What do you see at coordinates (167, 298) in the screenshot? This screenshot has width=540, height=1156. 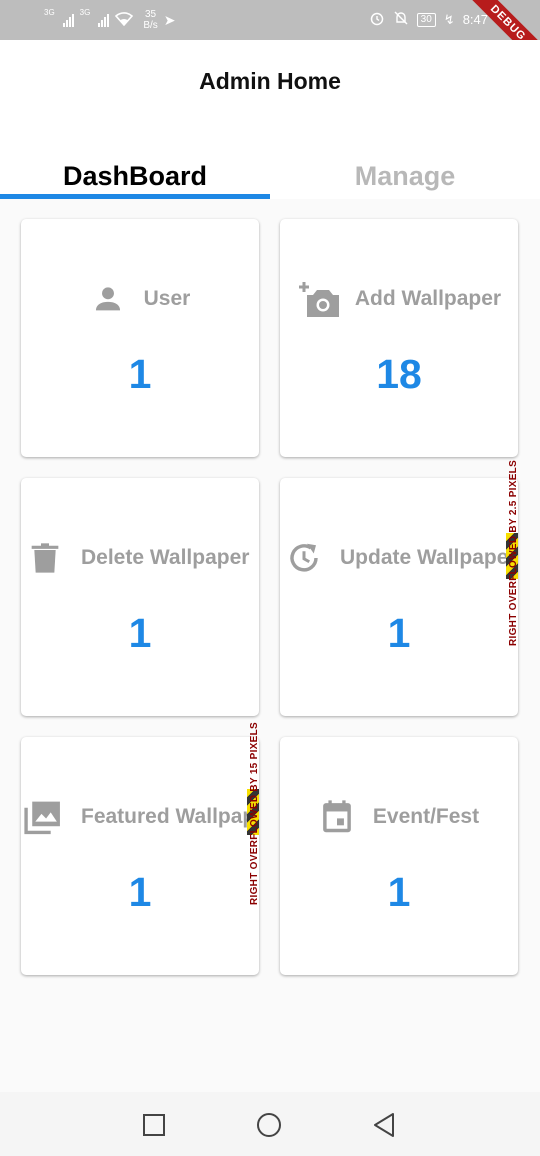 I see `card-label: User` at bounding box center [167, 298].